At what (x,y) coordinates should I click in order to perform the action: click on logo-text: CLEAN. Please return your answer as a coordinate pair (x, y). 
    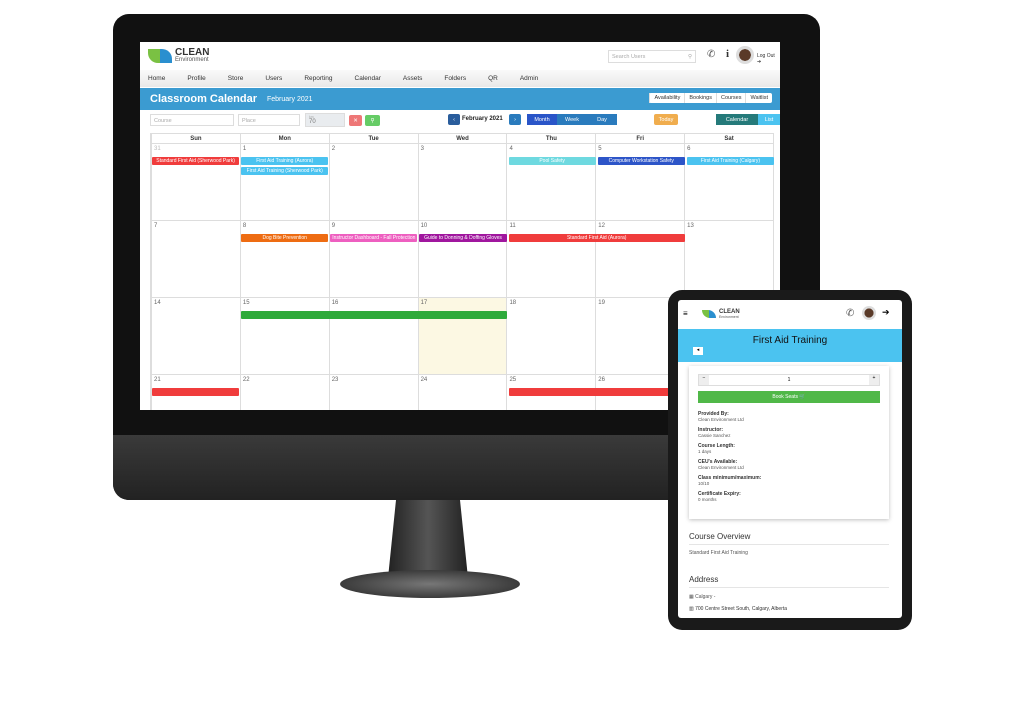
    Looking at the image, I should click on (192, 52).